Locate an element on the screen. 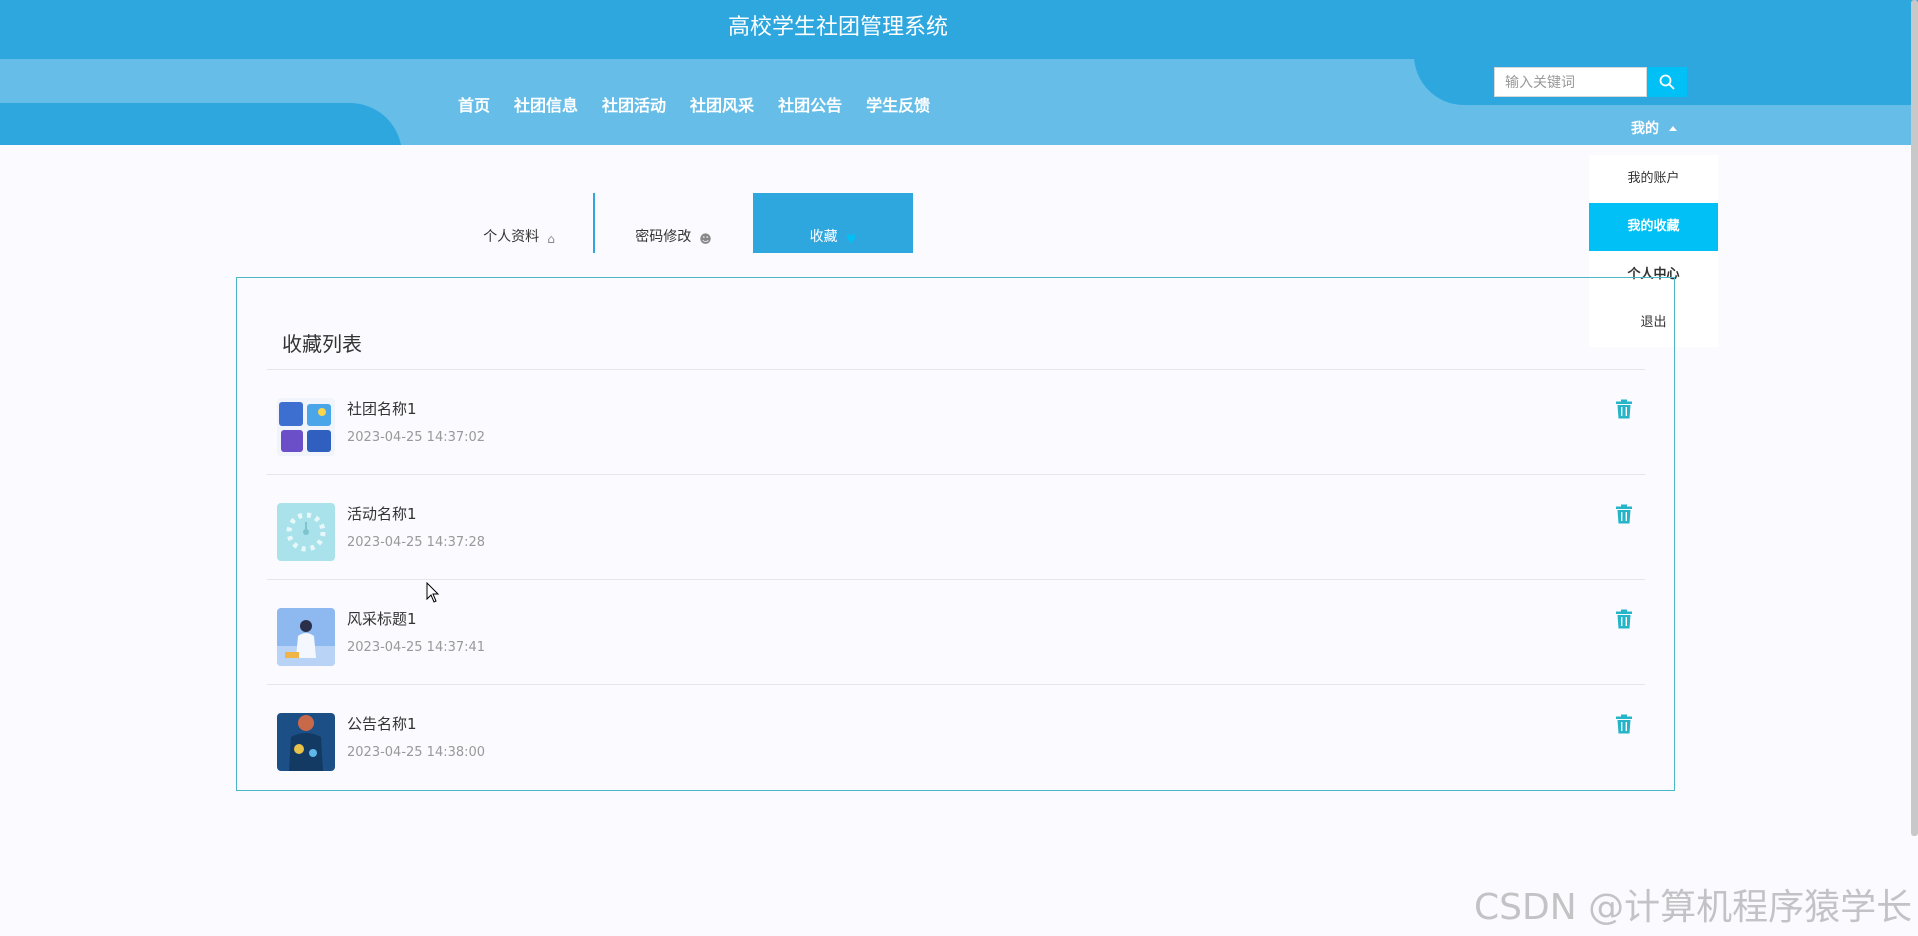 This screenshot has width=1918, height=936. nav-club-activities: 社团活动 is located at coordinates (634, 104).